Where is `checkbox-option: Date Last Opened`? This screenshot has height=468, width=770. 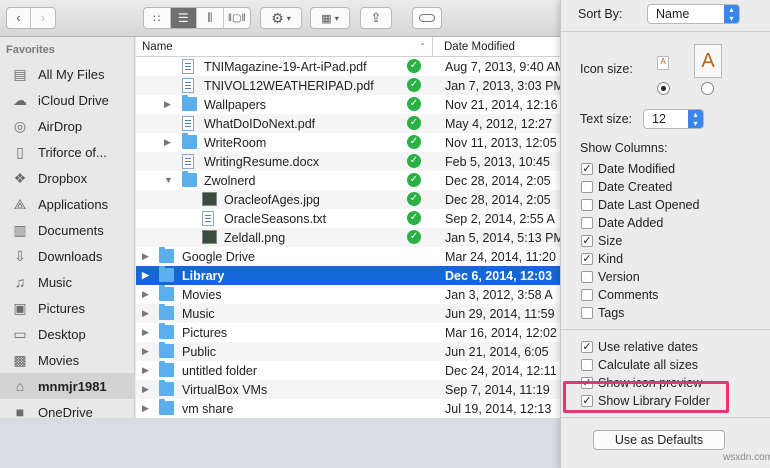 checkbox-option: Date Last Opened is located at coordinates (640, 205).